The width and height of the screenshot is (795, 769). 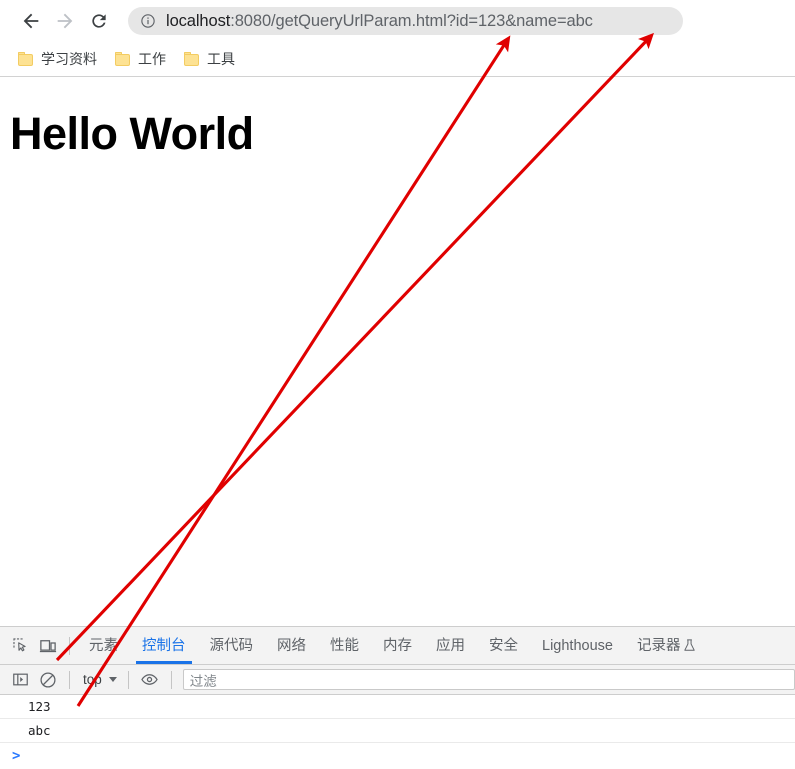 I want to click on bookmark-item: 学习资料, so click(x=59, y=59).